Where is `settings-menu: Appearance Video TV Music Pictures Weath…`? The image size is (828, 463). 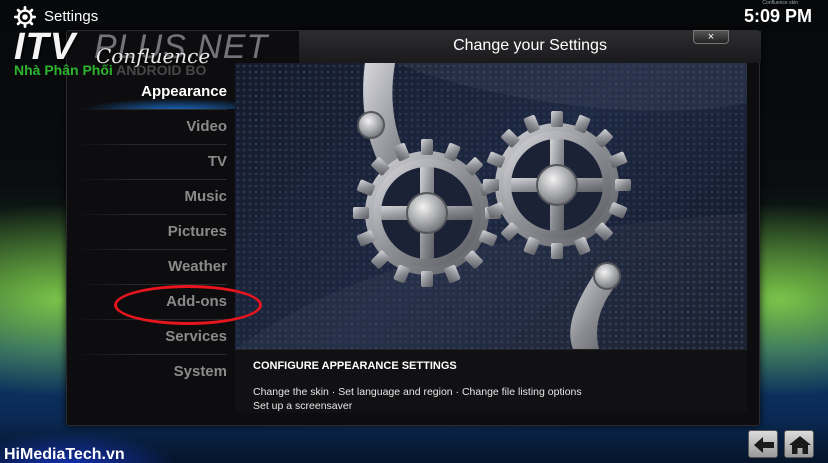 settings-menu: Appearance Video TV Music Pictures Weath… is located at coordinates (151, 245).